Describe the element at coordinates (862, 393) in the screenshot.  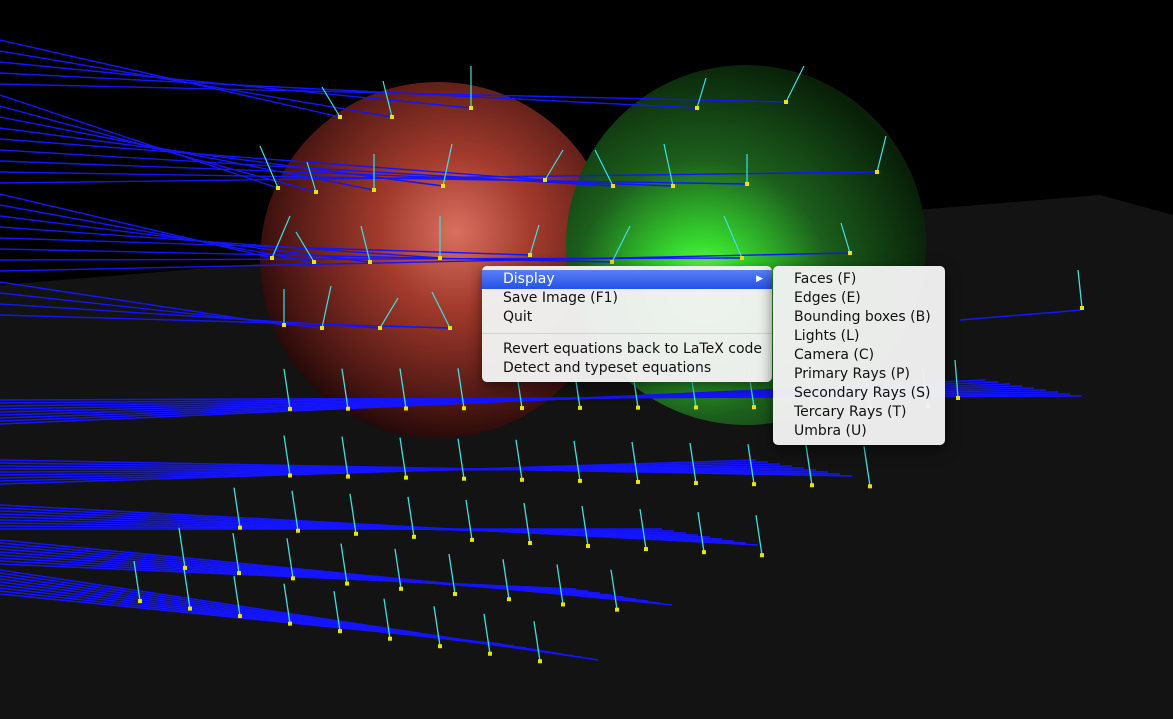
I see `submenu-item-label: Secondary Rays (S)` at that location.